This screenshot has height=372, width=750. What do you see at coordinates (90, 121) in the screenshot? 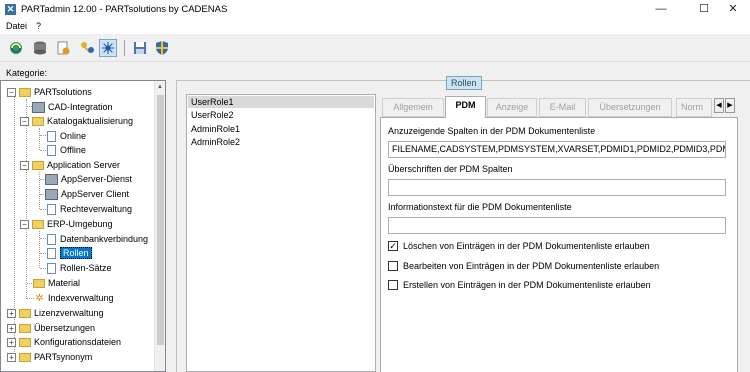
I see `tree-item-label: Katalogaktualisierung` at bounding box center [90, 121].